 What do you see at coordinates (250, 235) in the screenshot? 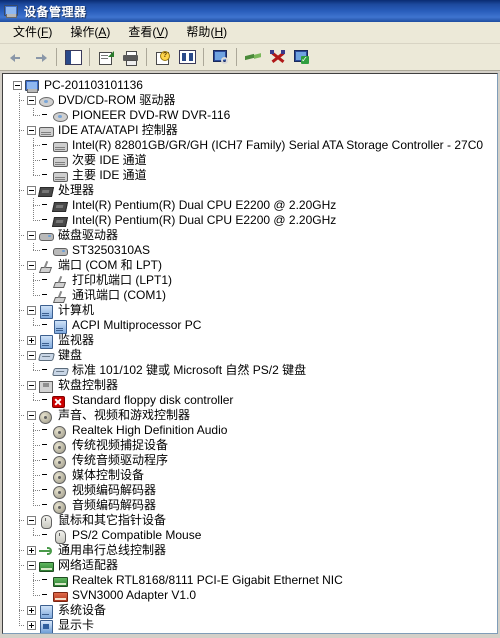
I see `tree-node: 磁盘驱动器` at bounding box center [250, 235].